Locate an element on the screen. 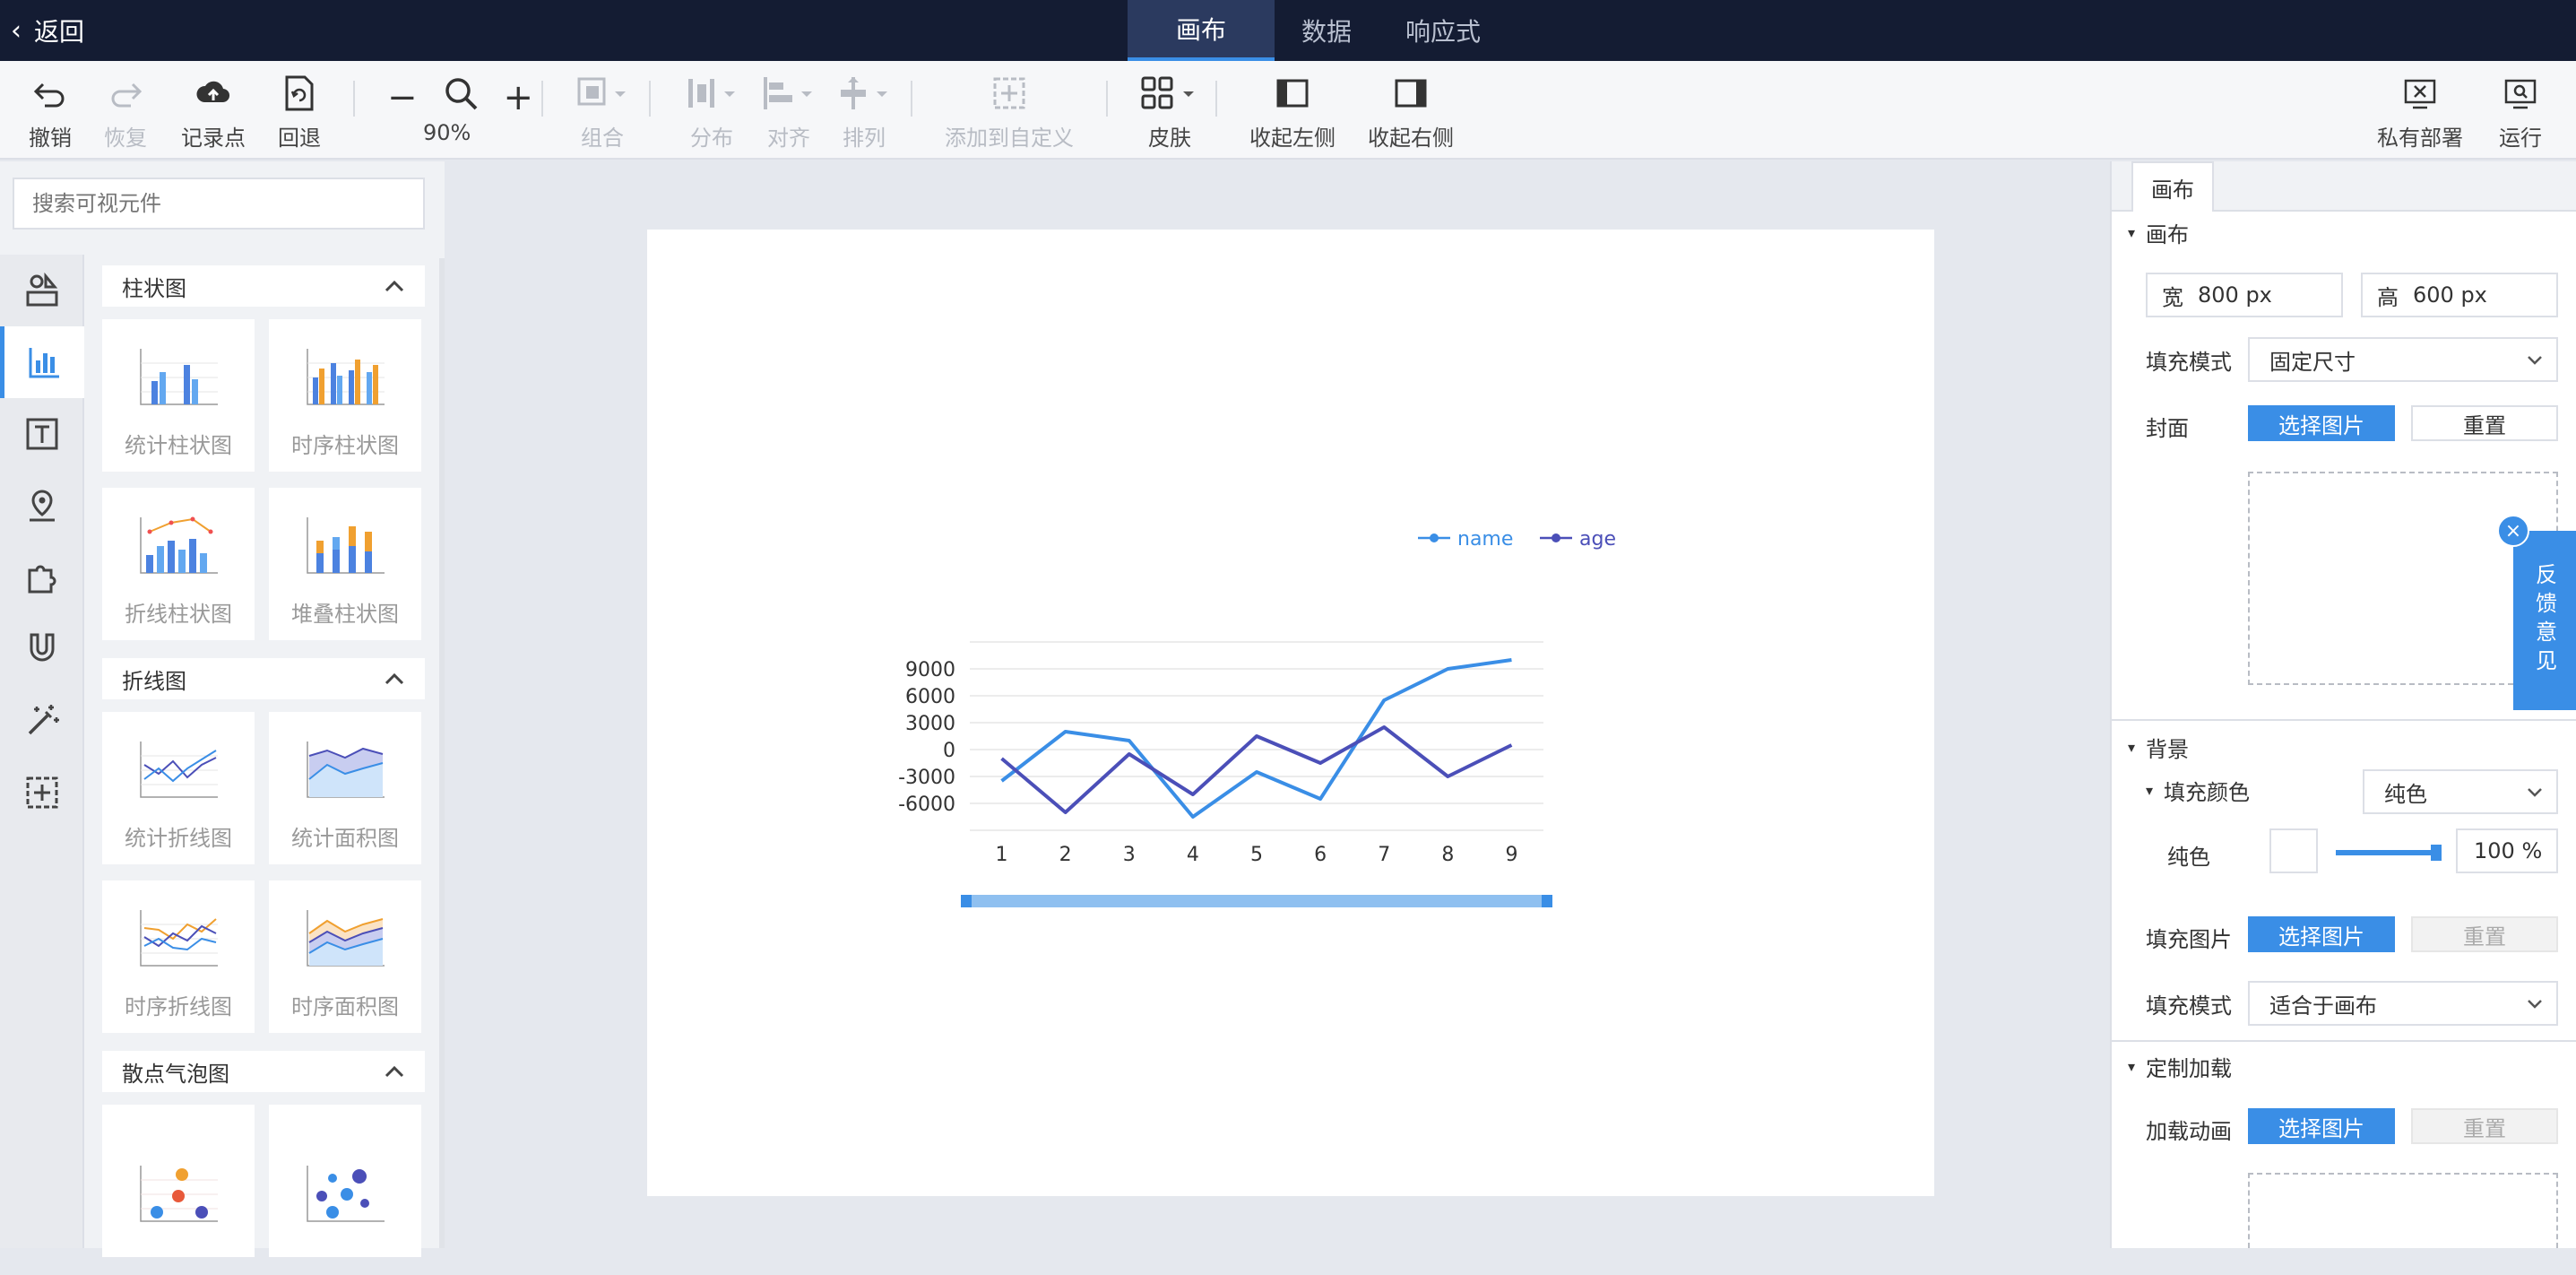 The height and width of the screenshot is (1275, 2576). fill-color-label: 填充颜色 is located at coordinates (2207, 792).